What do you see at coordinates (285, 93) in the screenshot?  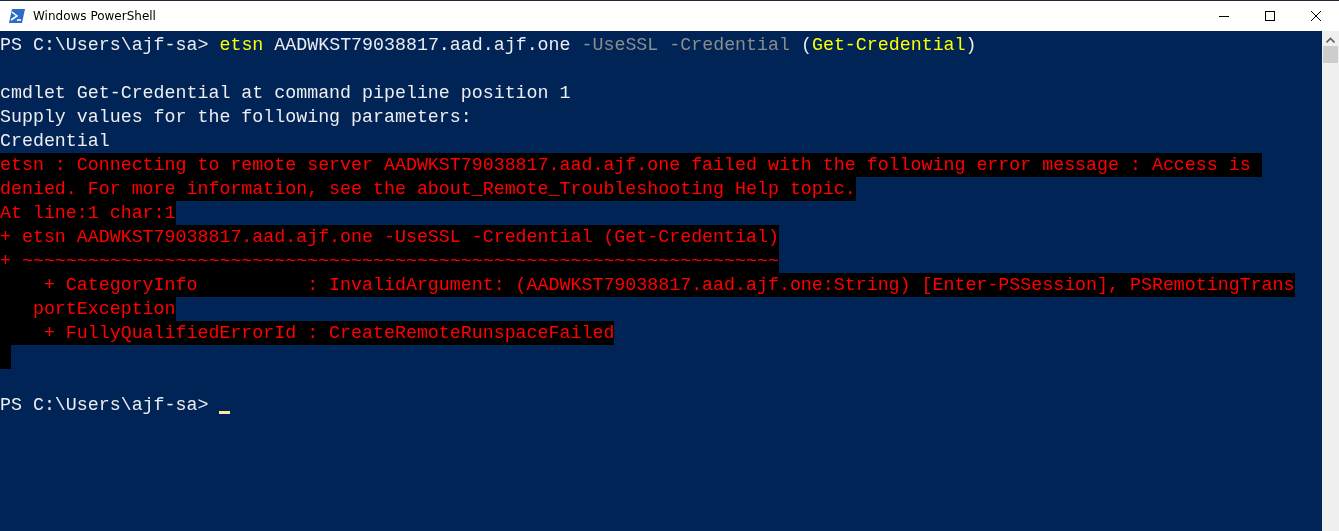 I see `output-text: cmdlet Get-Credential at command pipeline position 1` at bounding box center [285, 93].